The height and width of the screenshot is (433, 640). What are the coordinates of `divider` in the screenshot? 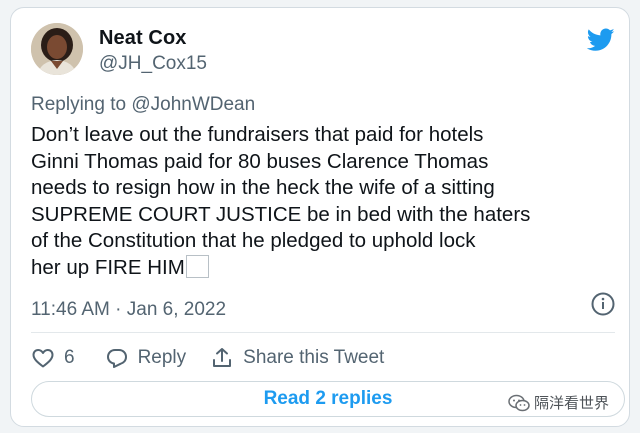 It's located at (323, 332).